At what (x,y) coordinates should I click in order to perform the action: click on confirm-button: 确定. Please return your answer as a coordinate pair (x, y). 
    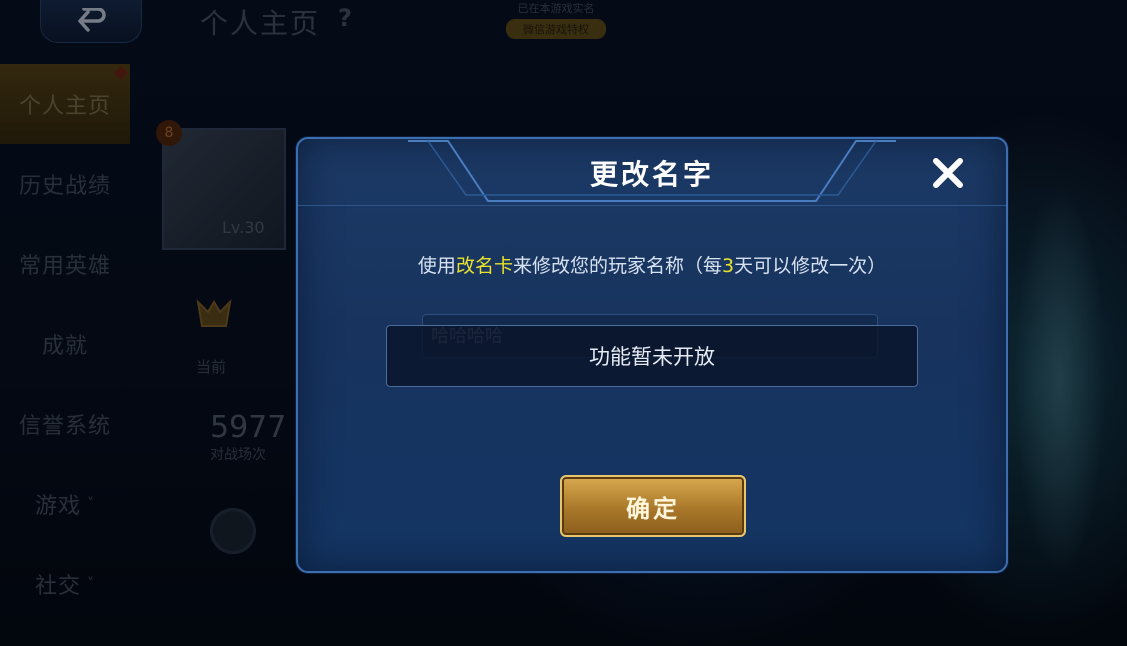
    Looking at the image, I should click on (653, 506).